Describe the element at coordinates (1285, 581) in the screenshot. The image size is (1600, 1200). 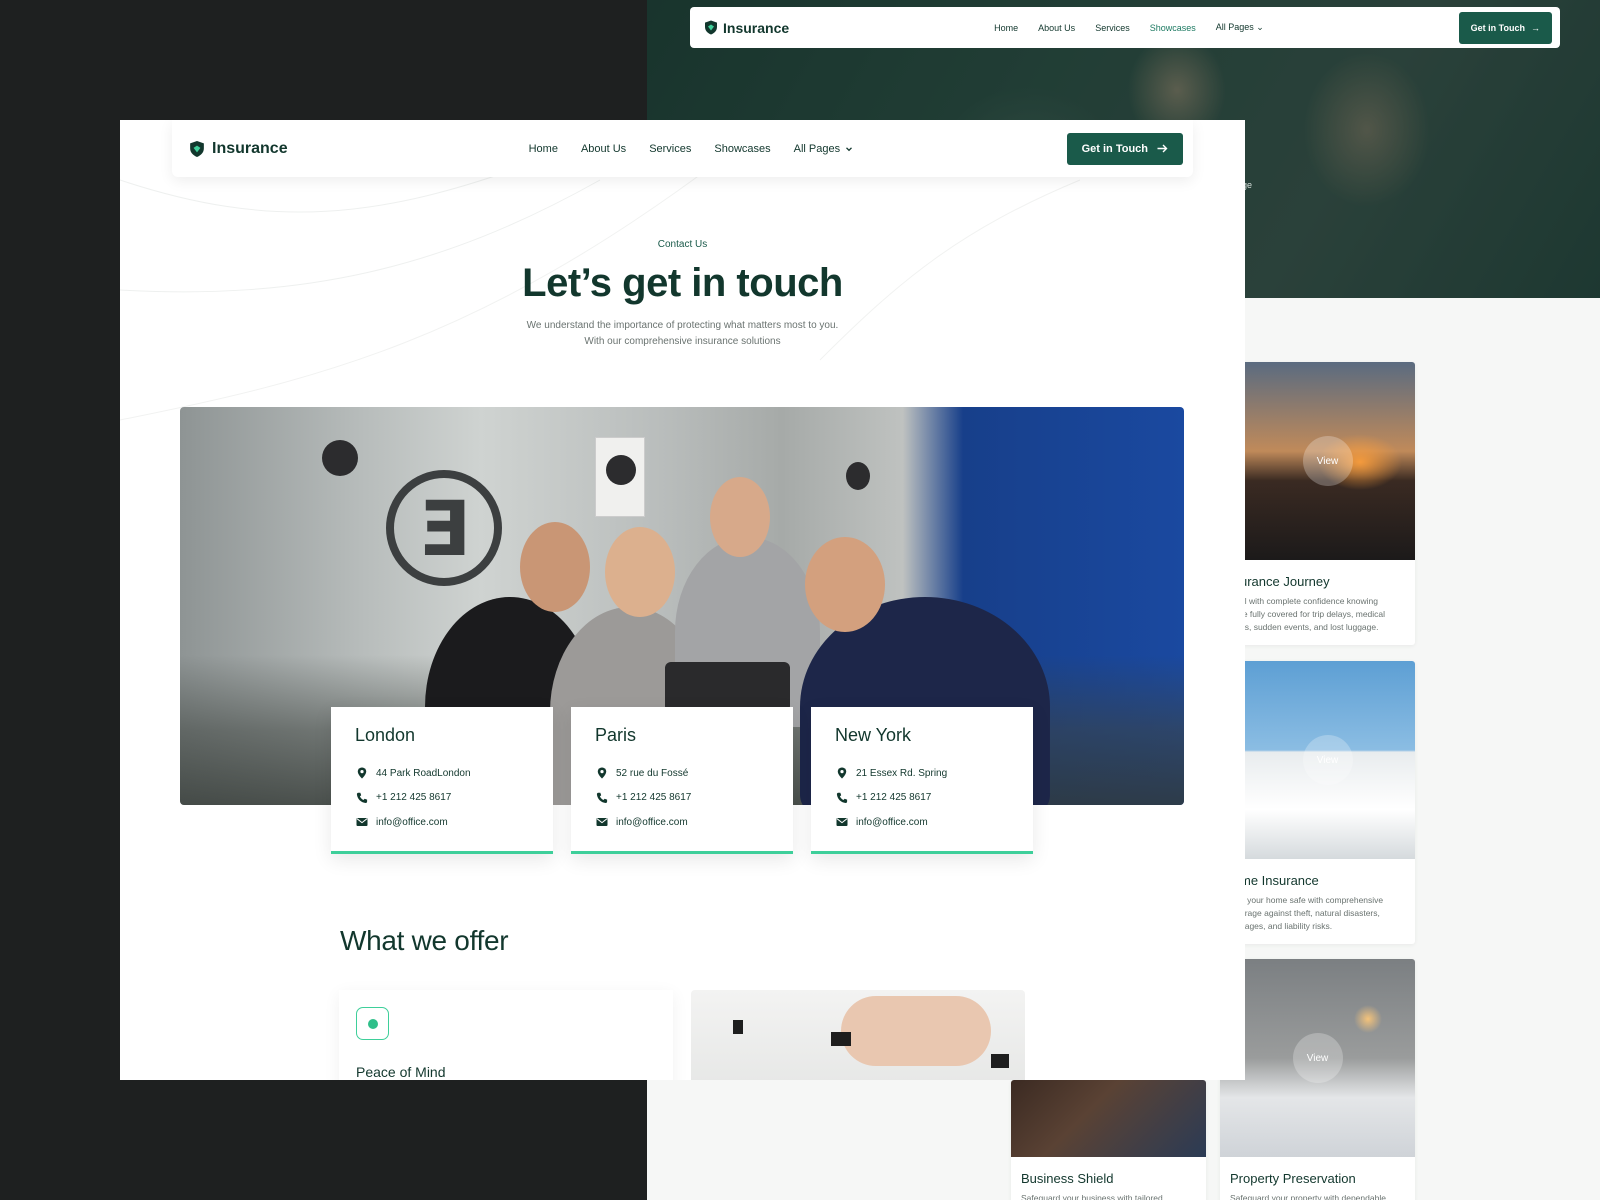
I see `back-card-title: urance Journey` at that location.